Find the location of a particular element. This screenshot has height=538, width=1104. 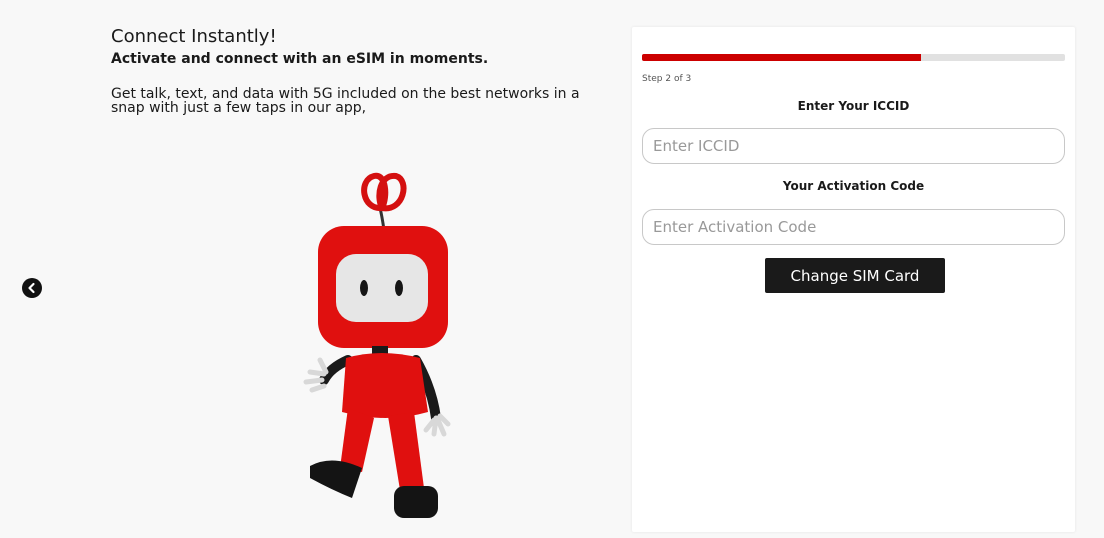

progress-bar-fill is located at coordinates (782, 57).